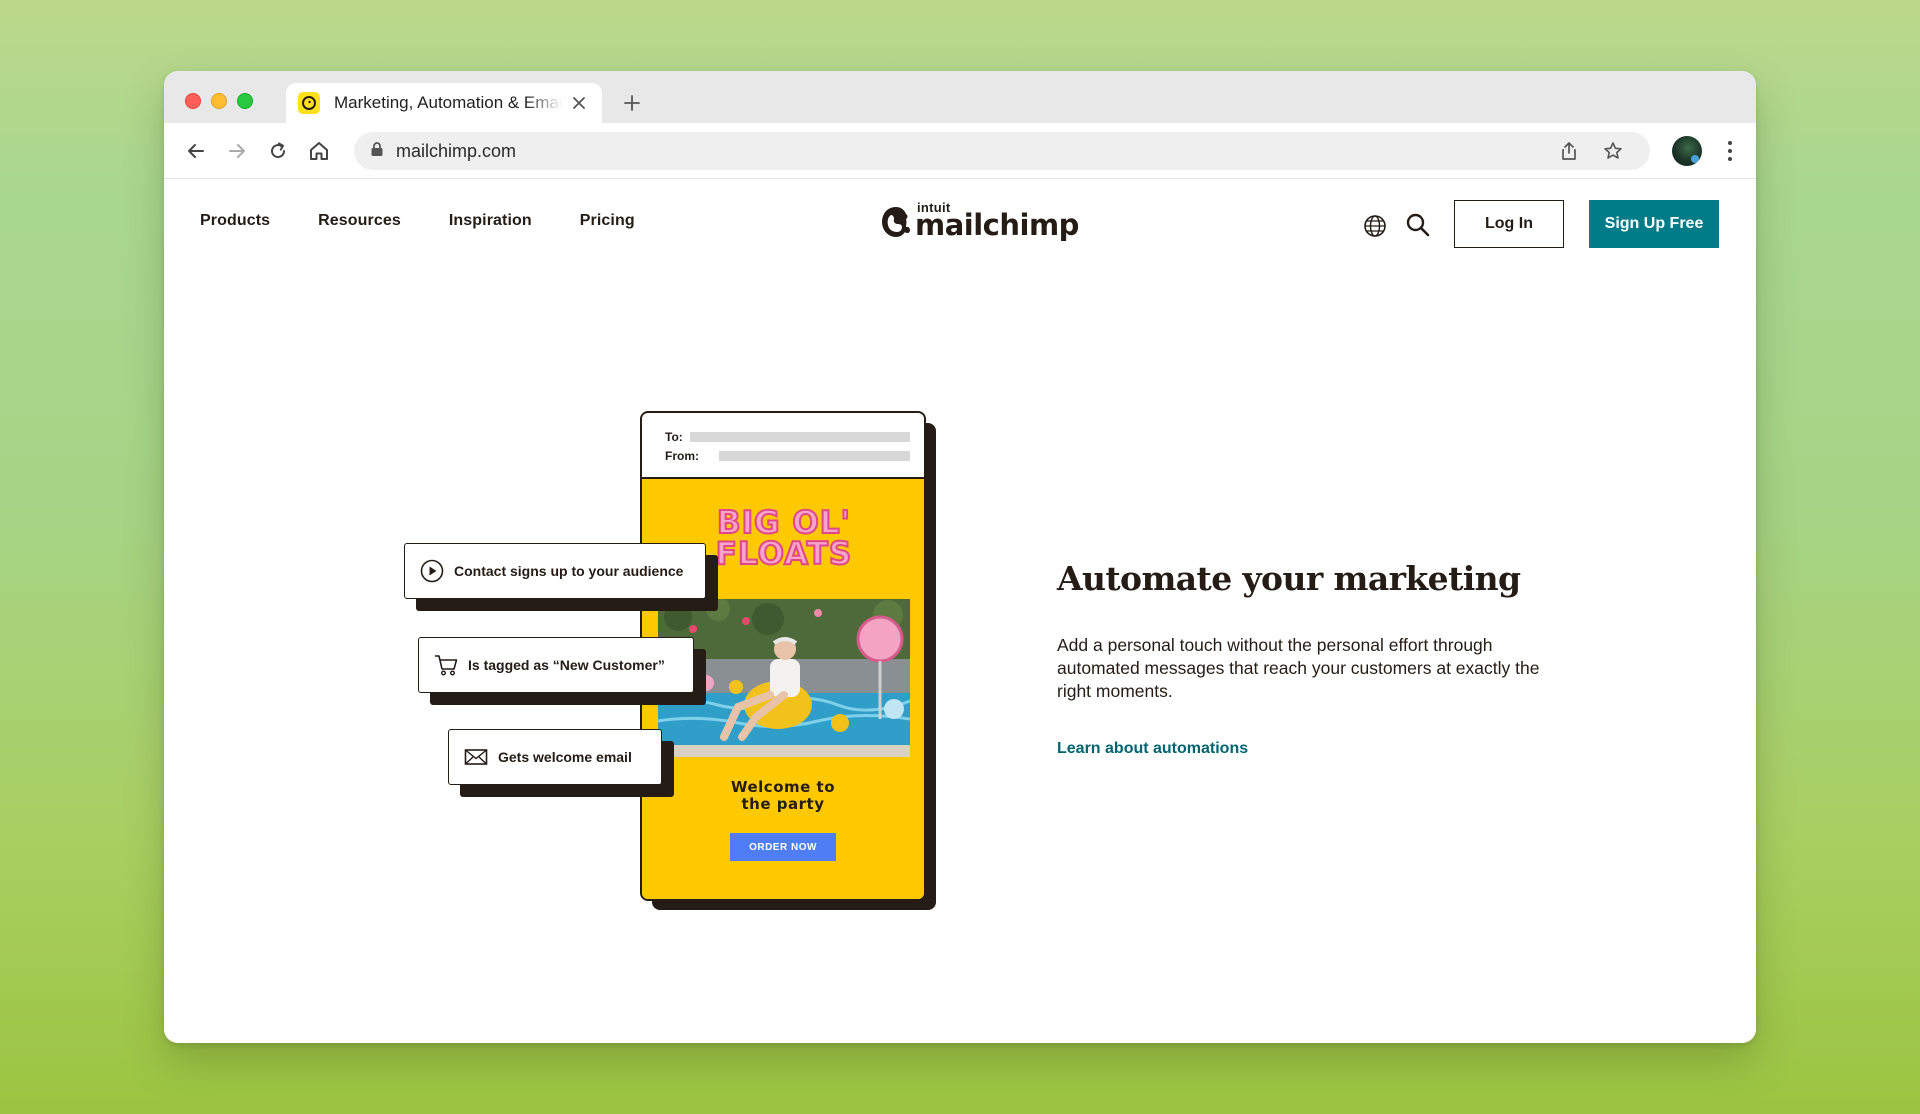 The height and width of the screenshot is (1114, 1920). Describe the element at coordinates (237, 151) in the screenshot. I see `forward-arrow-icon` at that location.